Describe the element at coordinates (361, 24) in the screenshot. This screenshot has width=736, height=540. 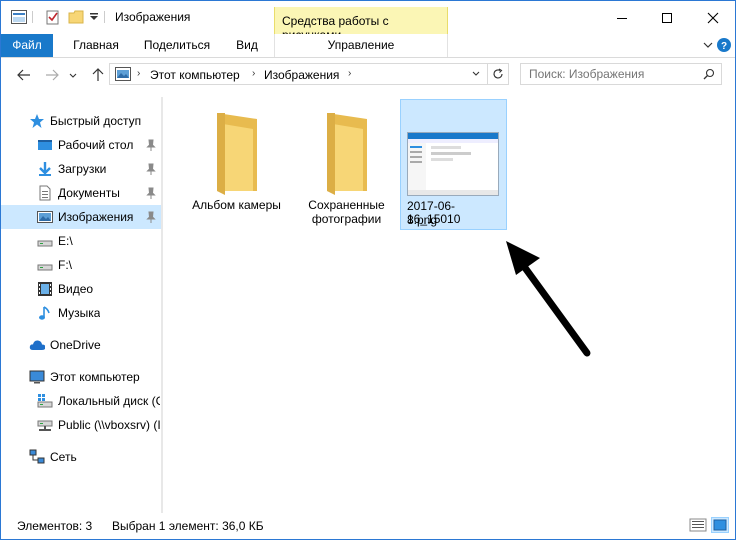
I see `picture-tools-group: Средства работы с рисунками` at that location.